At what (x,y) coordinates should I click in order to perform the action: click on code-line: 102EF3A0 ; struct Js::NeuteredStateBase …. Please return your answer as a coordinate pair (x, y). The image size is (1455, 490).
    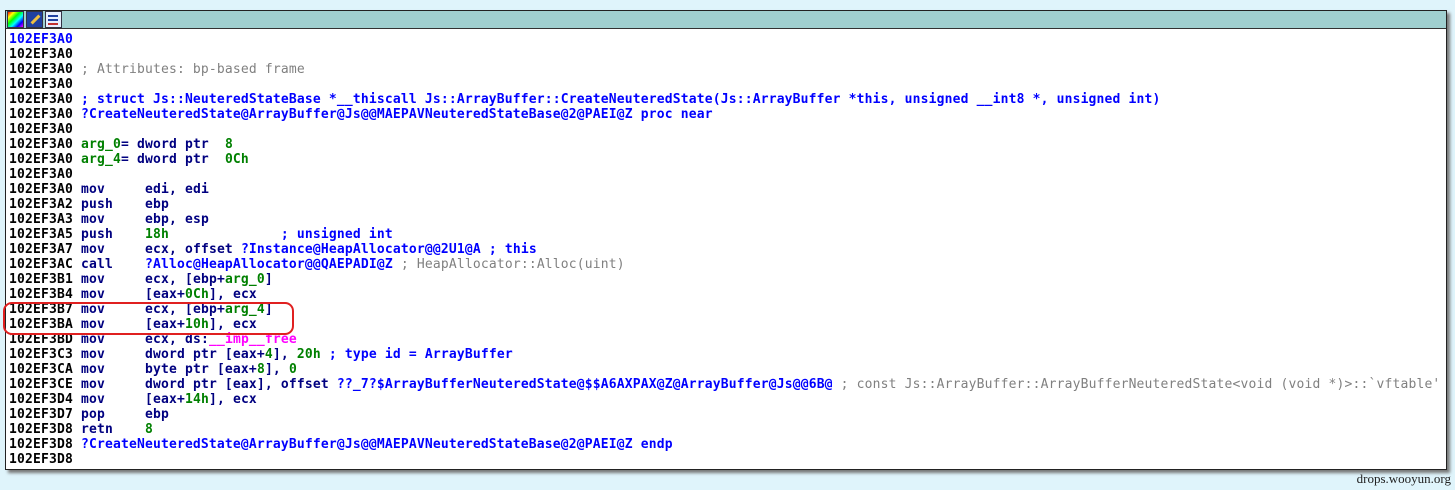
    Looking at the image, I should click on (727, 99).